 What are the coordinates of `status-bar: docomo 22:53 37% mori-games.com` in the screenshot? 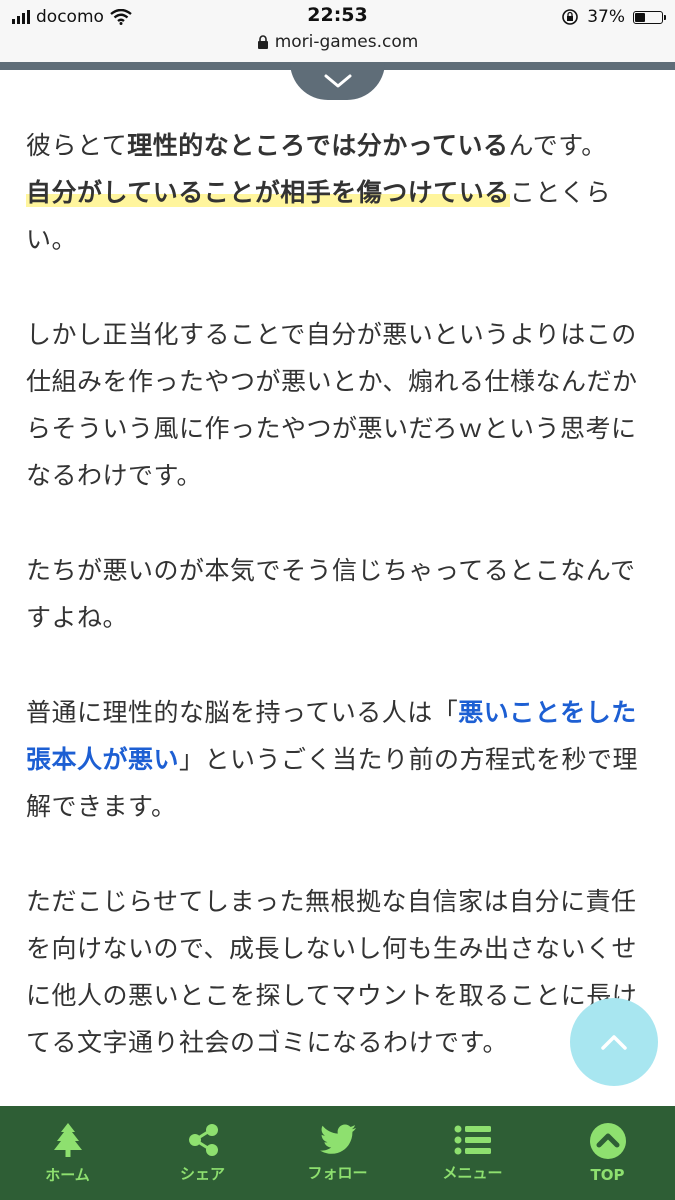 It's located at (337, 31).